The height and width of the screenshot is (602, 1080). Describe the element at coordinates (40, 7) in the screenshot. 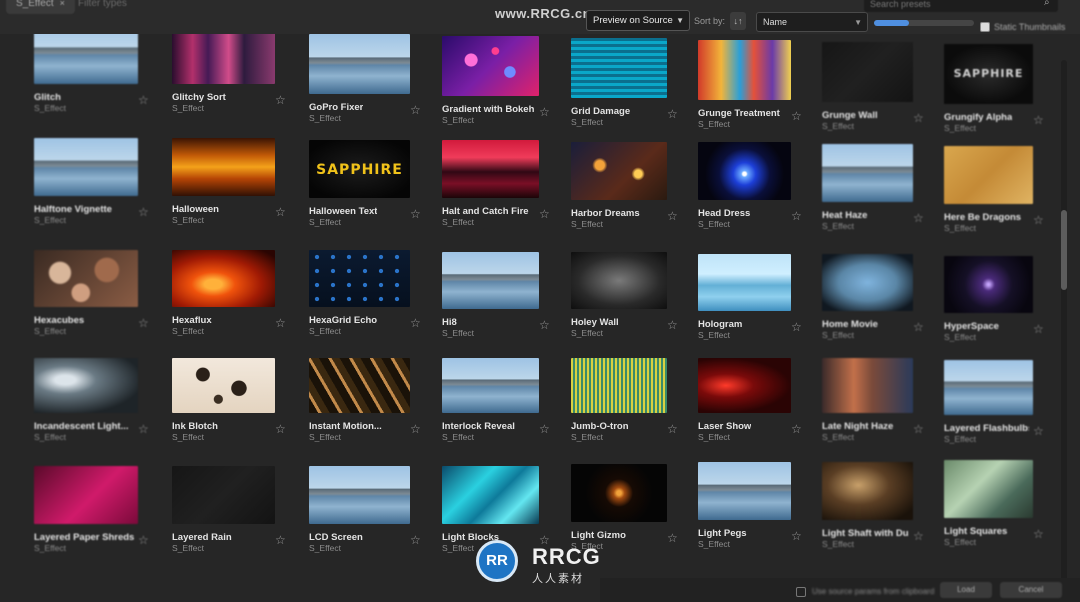

I see `tab-effects: S_Effect ×` at that location.